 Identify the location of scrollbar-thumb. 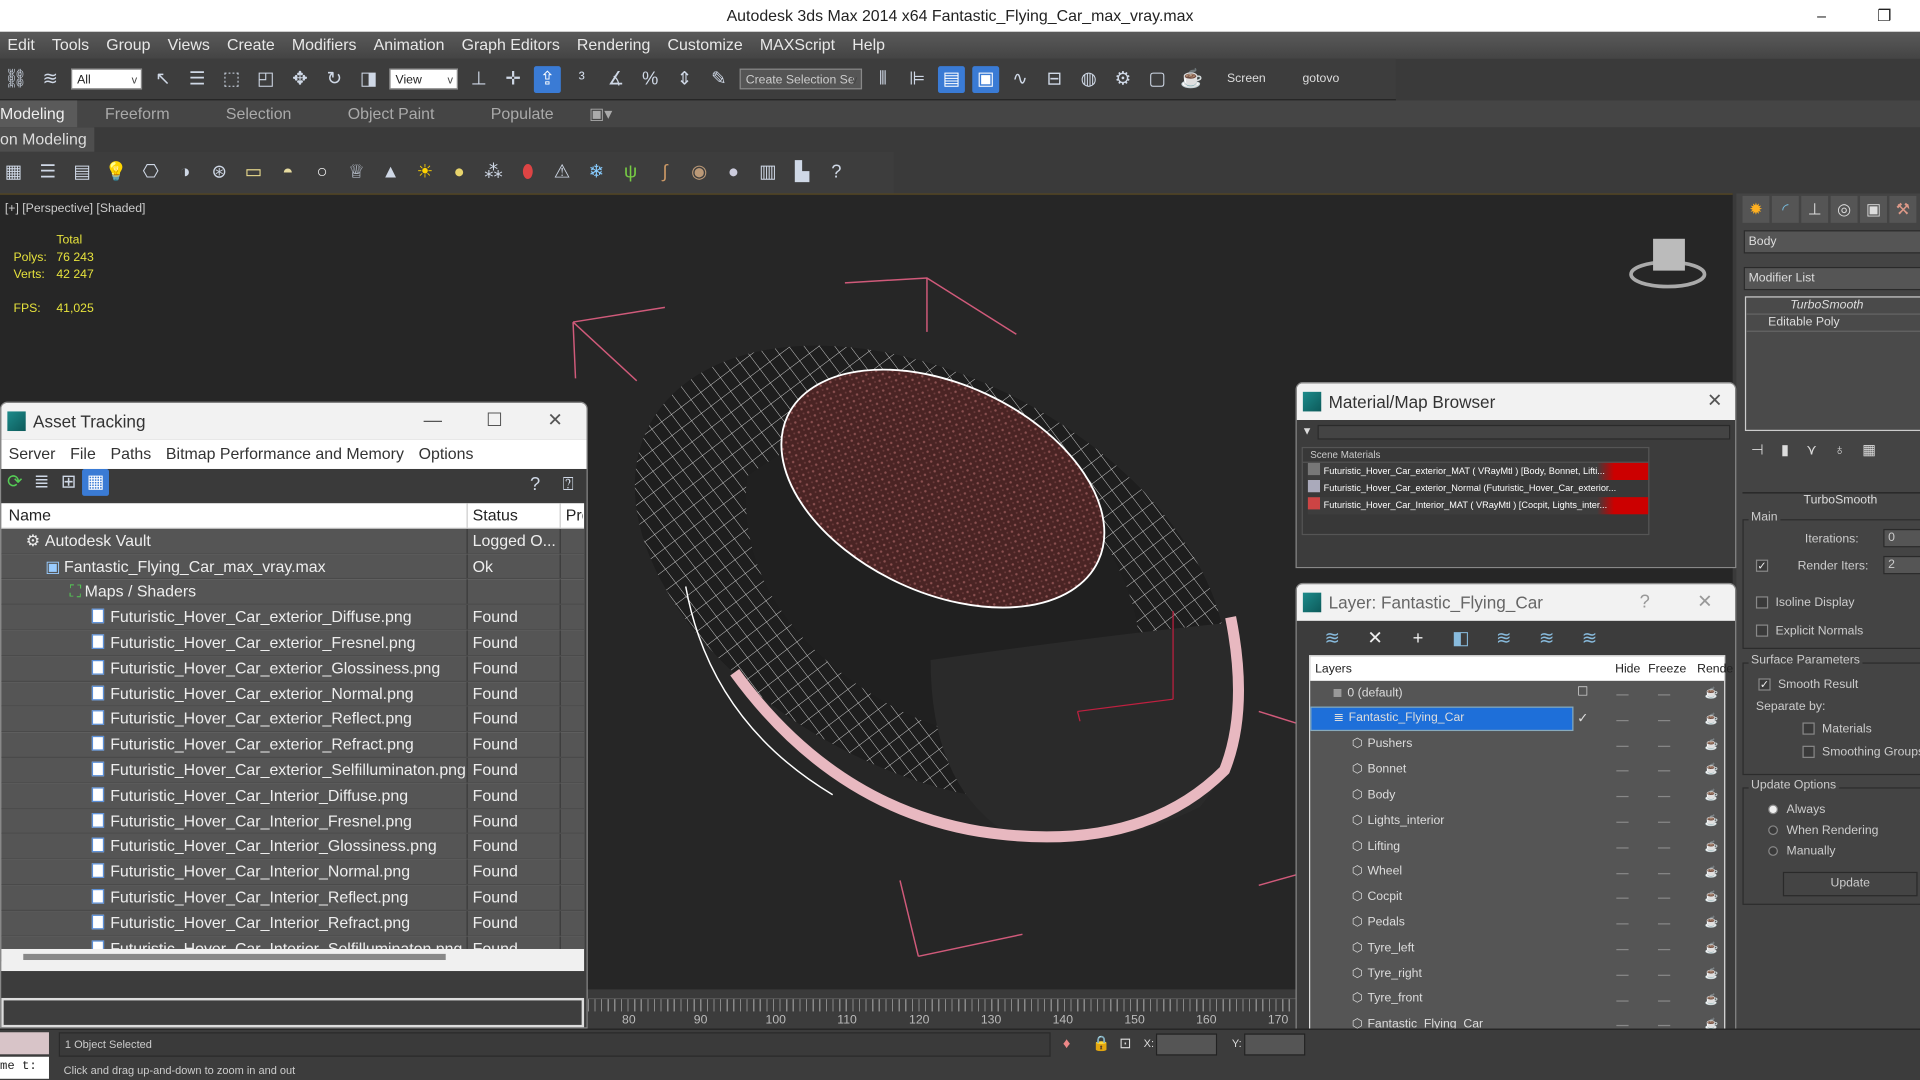
(234, 957).